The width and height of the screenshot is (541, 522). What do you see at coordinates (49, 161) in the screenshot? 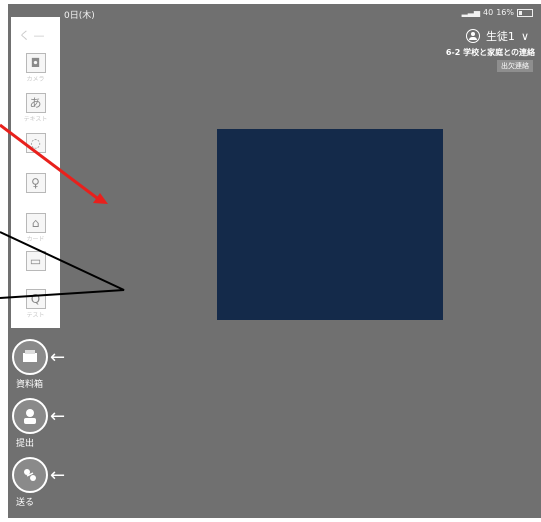
I see `annotation-red-line` at bounding box center [49, 161].